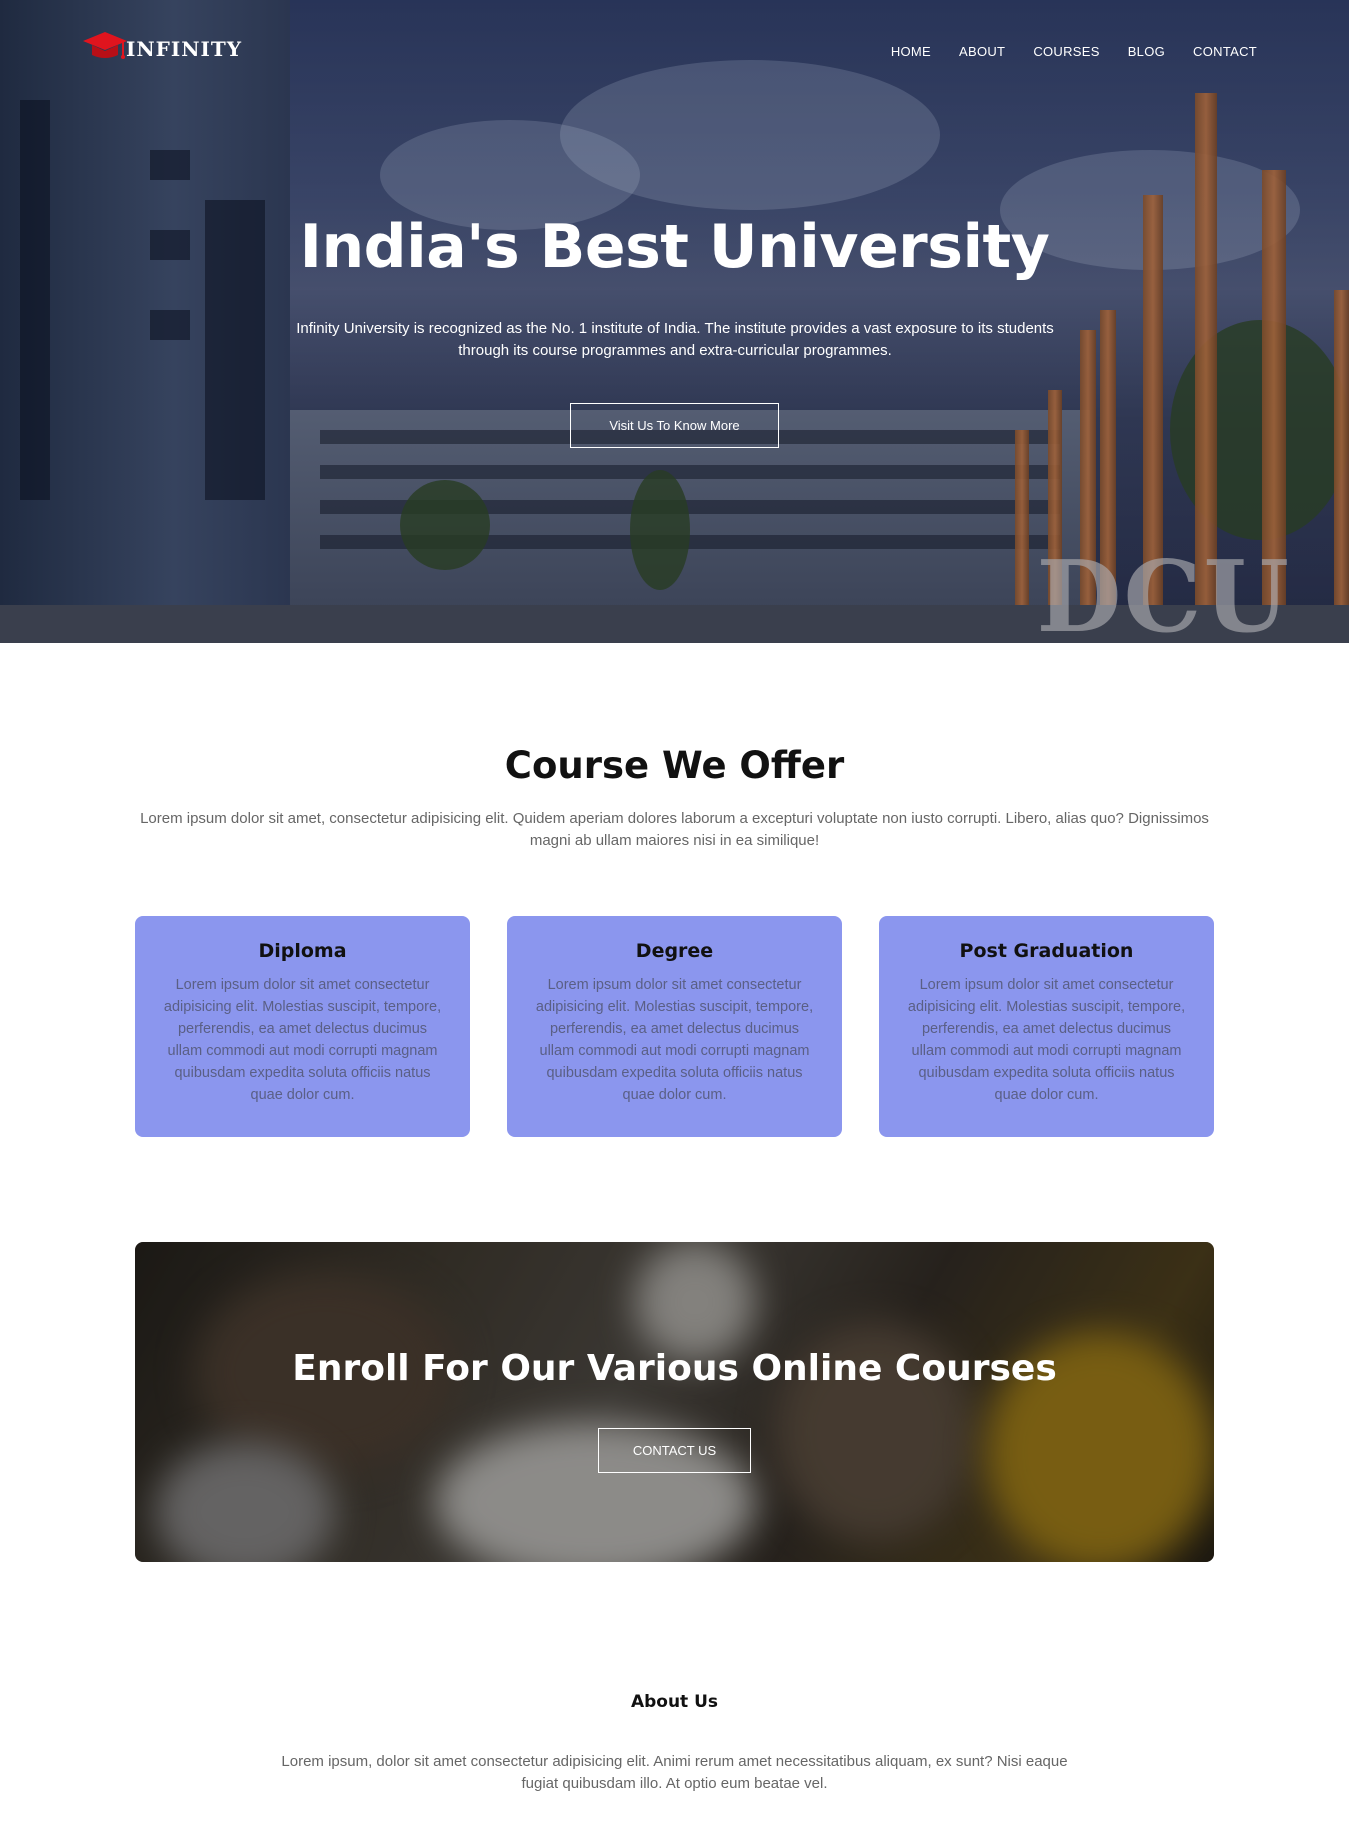  I want to click on nav-links: HOME ABOUT COURSES BLOG CONTACT, so click(1074, 51).